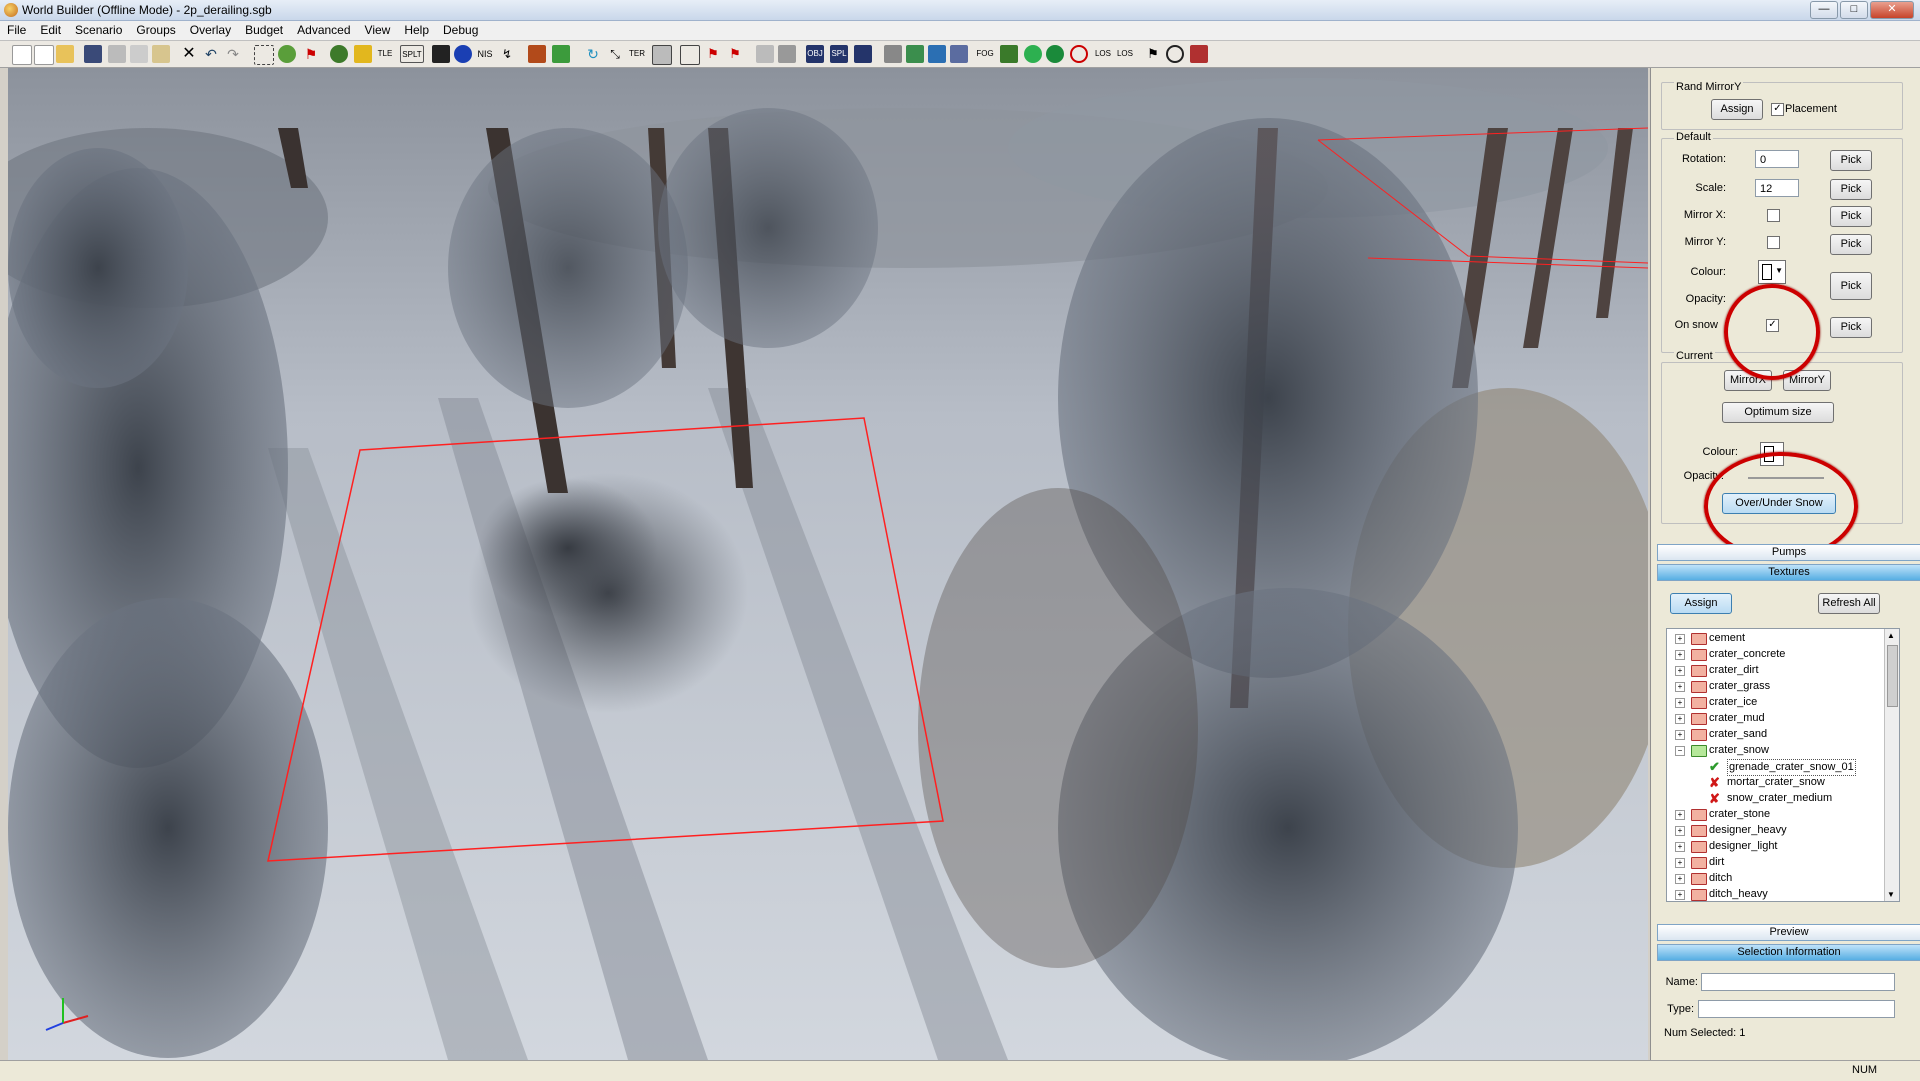 The height and width of the screenshot is (1081, 1920). Describe the element at coordinates (211, 54) in the screenshot. I see `undo-icon: ↶` at that location.